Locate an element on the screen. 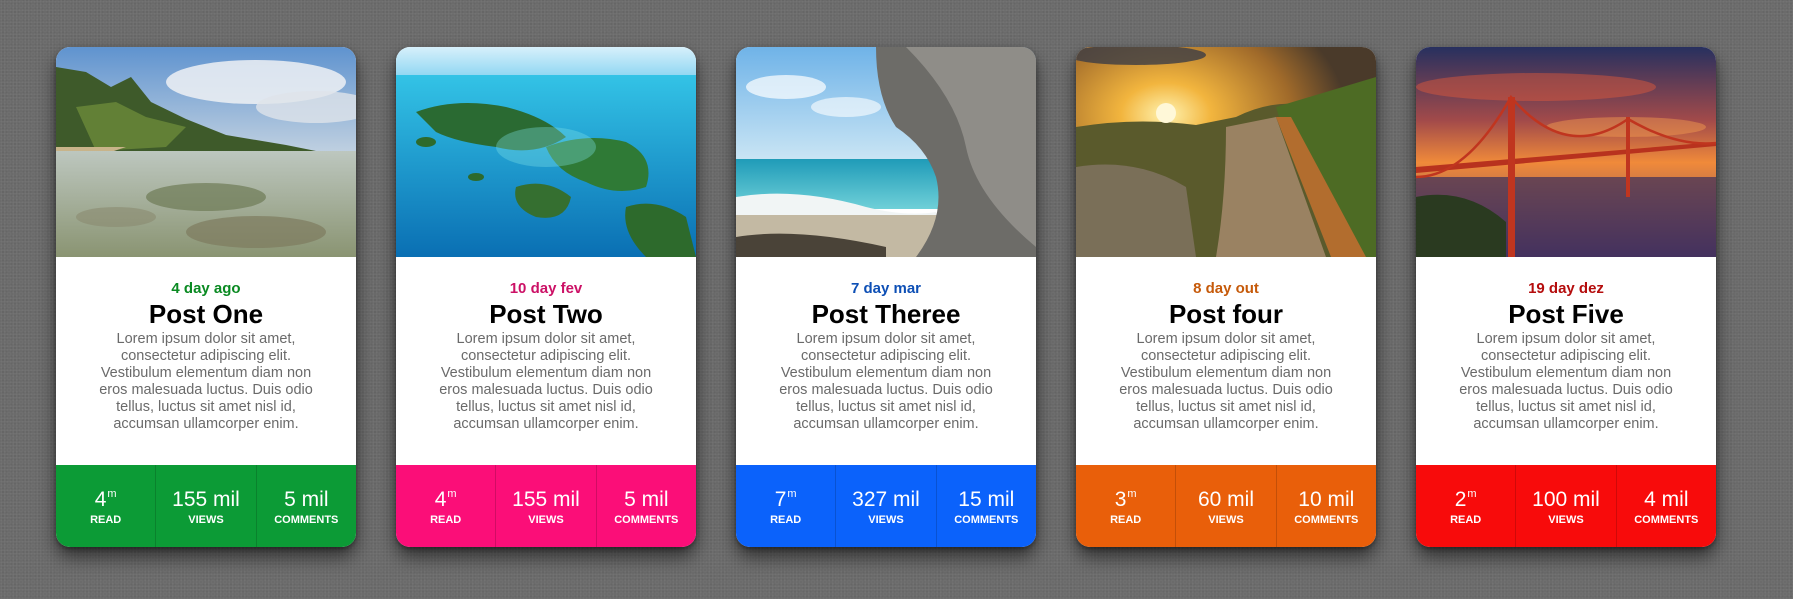 Image resolution: width=1793 pixels, height=599 pixels. stat-read: 2m READ is located at coordinates (1465, 506).